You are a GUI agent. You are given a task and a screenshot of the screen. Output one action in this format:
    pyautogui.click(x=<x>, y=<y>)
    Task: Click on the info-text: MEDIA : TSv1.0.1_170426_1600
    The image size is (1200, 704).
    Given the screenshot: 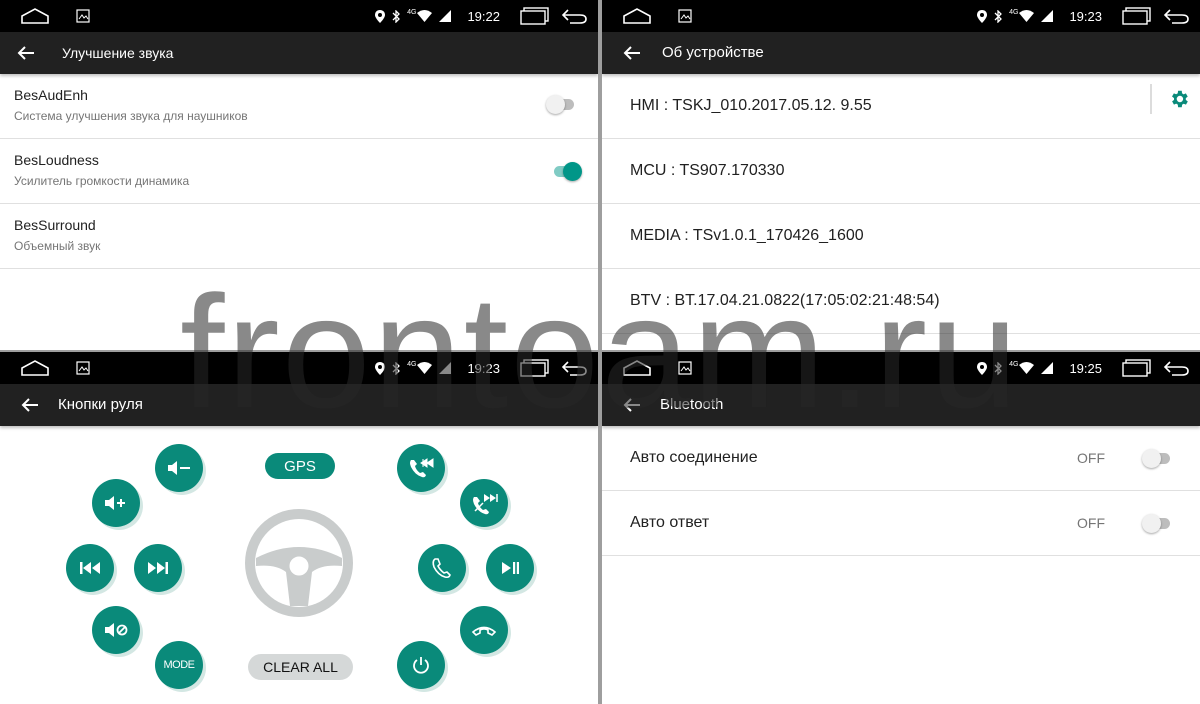 What is the action you would take?
    pyautogui.click(x=747, y=235)
    